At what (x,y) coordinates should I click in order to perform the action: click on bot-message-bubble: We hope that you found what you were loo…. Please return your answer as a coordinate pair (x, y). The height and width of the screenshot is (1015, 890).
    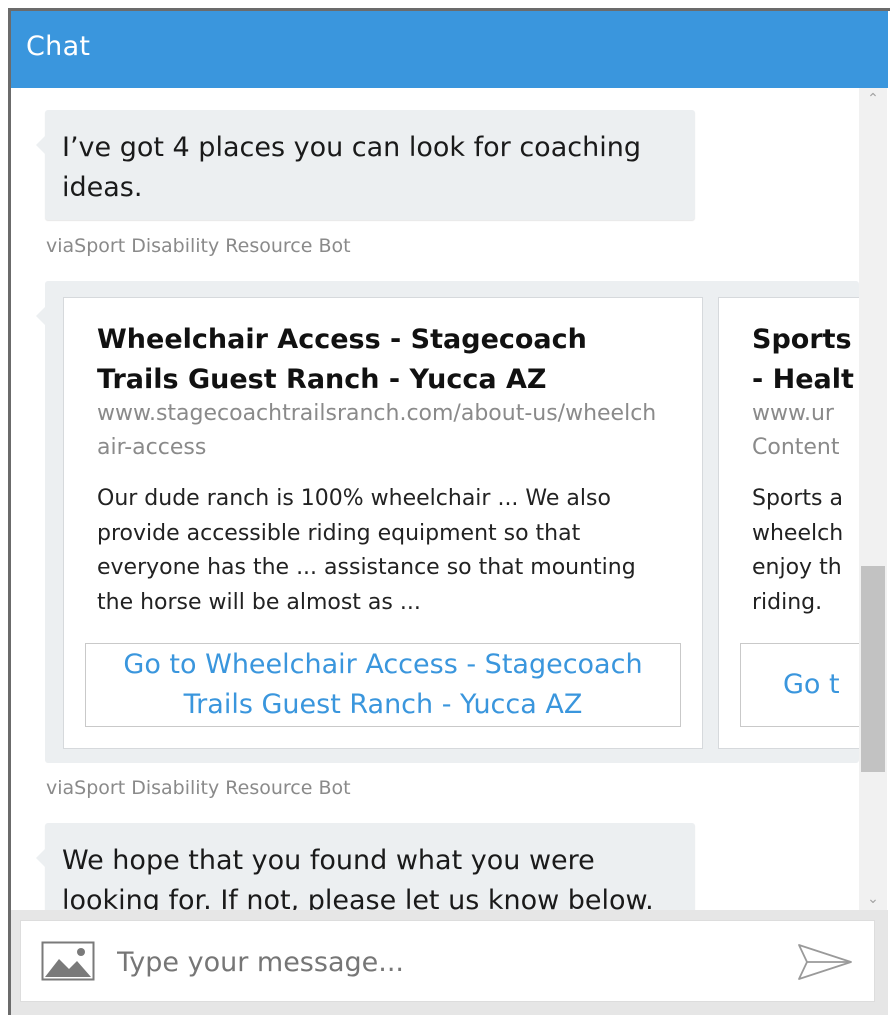
    Looking at the image, I should click on (365, 866).